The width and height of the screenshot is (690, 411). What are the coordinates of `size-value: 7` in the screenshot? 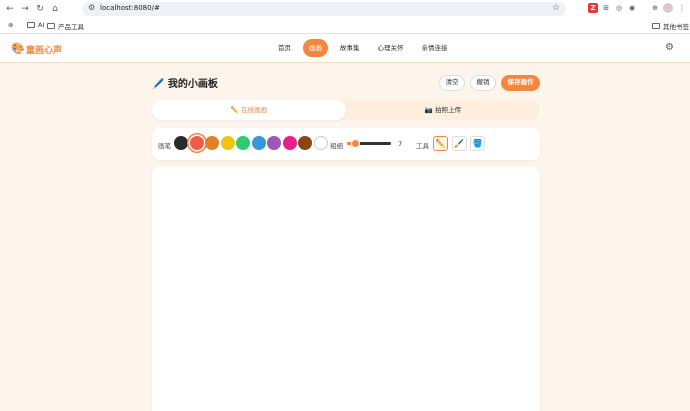 It's located at (400, 144).